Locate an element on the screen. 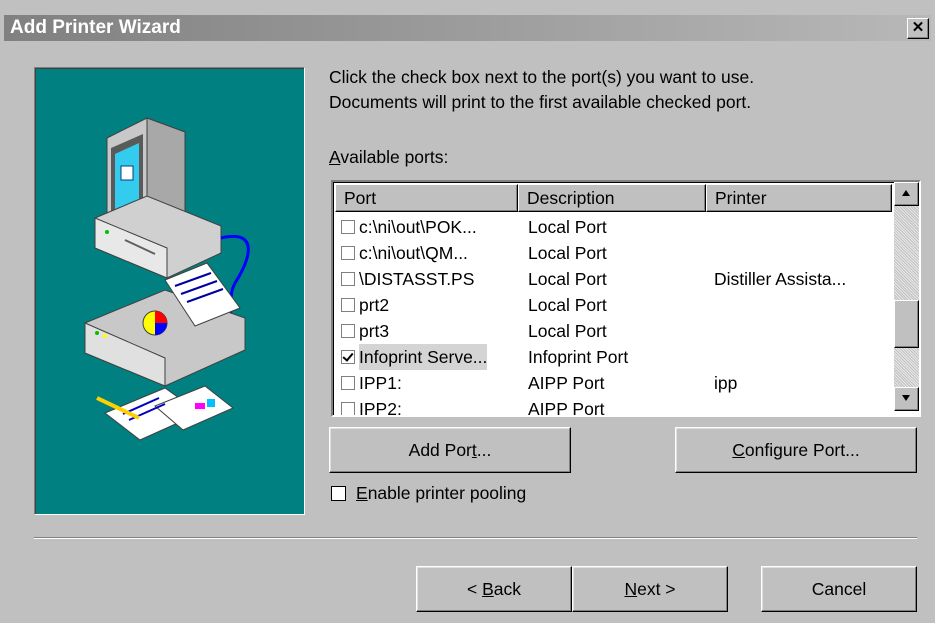  ports-list-scrollbar is located at coordinates (906, 296).